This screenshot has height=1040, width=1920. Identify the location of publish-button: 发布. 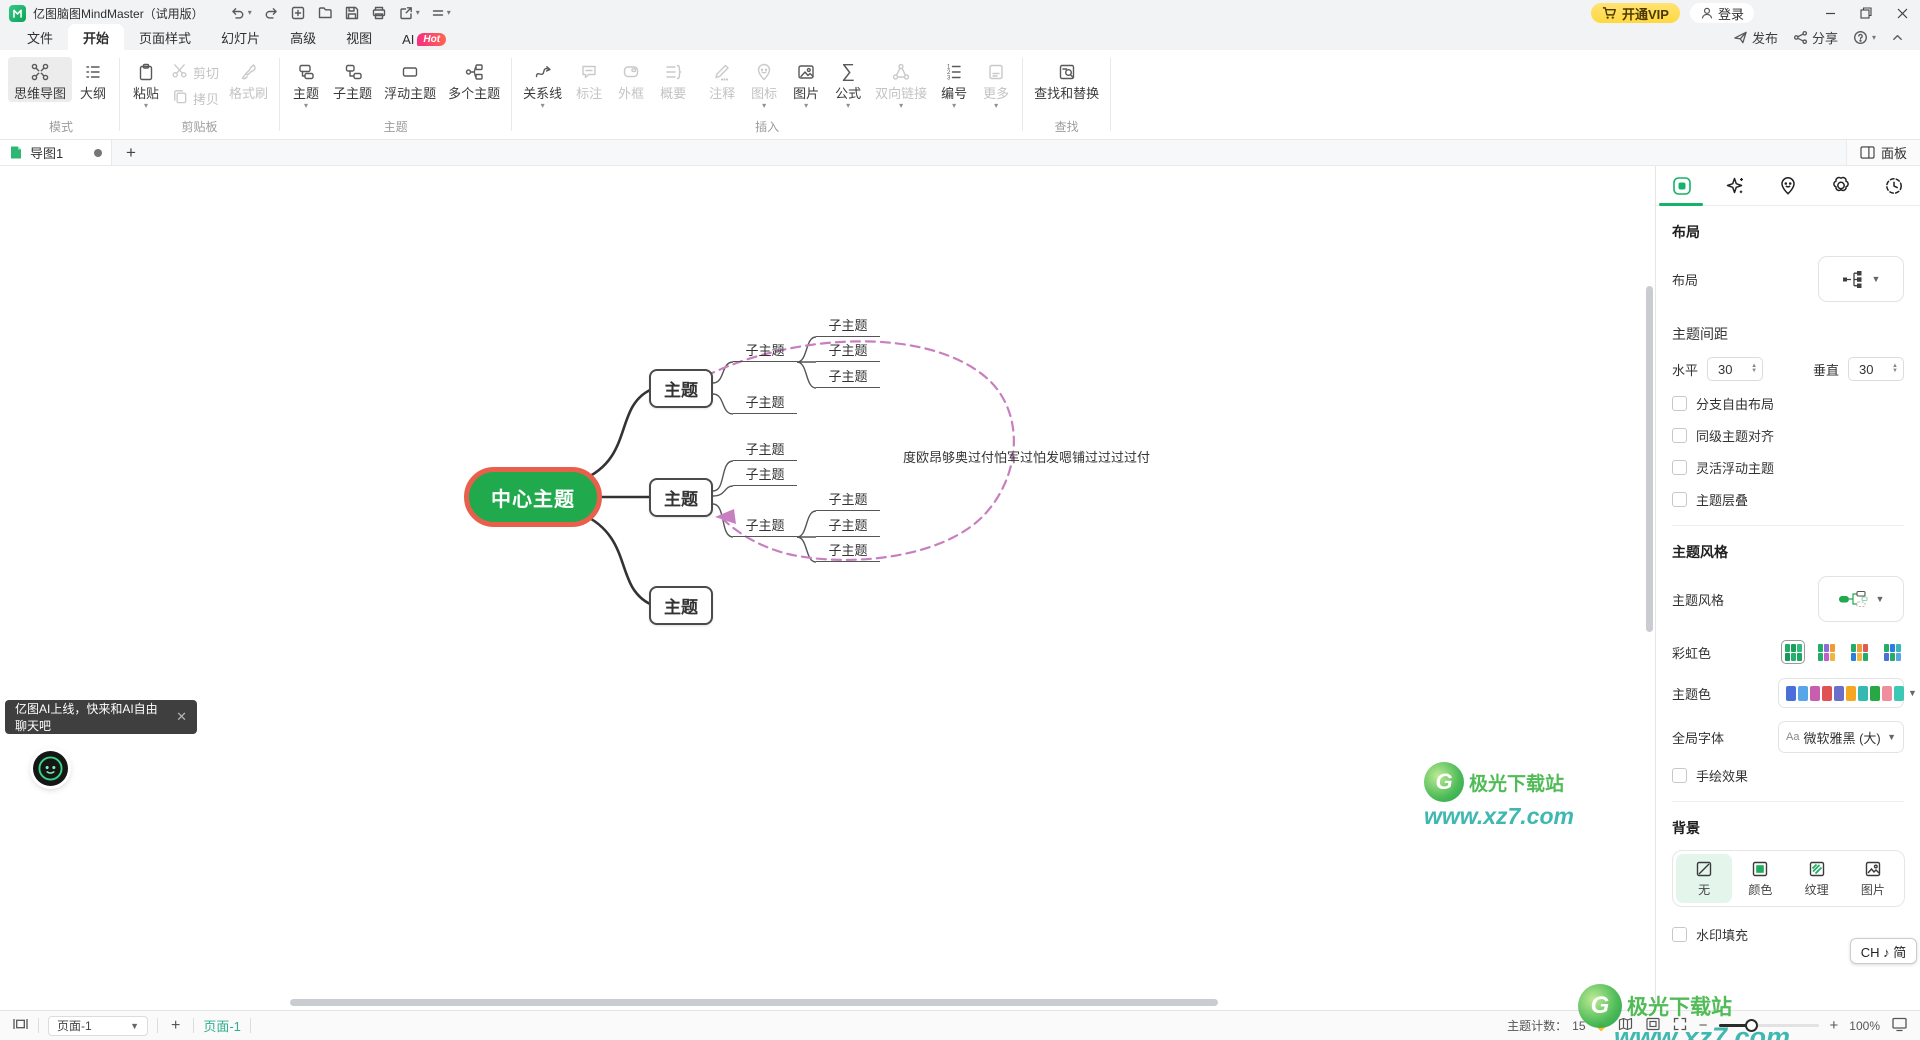
(1755, 37).